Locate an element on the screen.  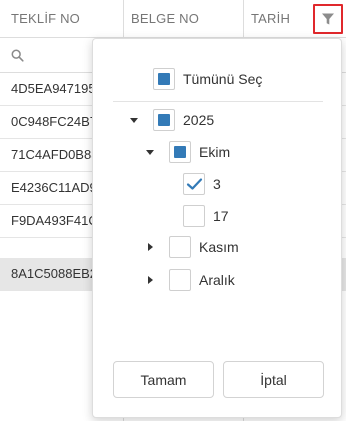
tree-item-2025: 2025 is located at coordinates (183, 120).